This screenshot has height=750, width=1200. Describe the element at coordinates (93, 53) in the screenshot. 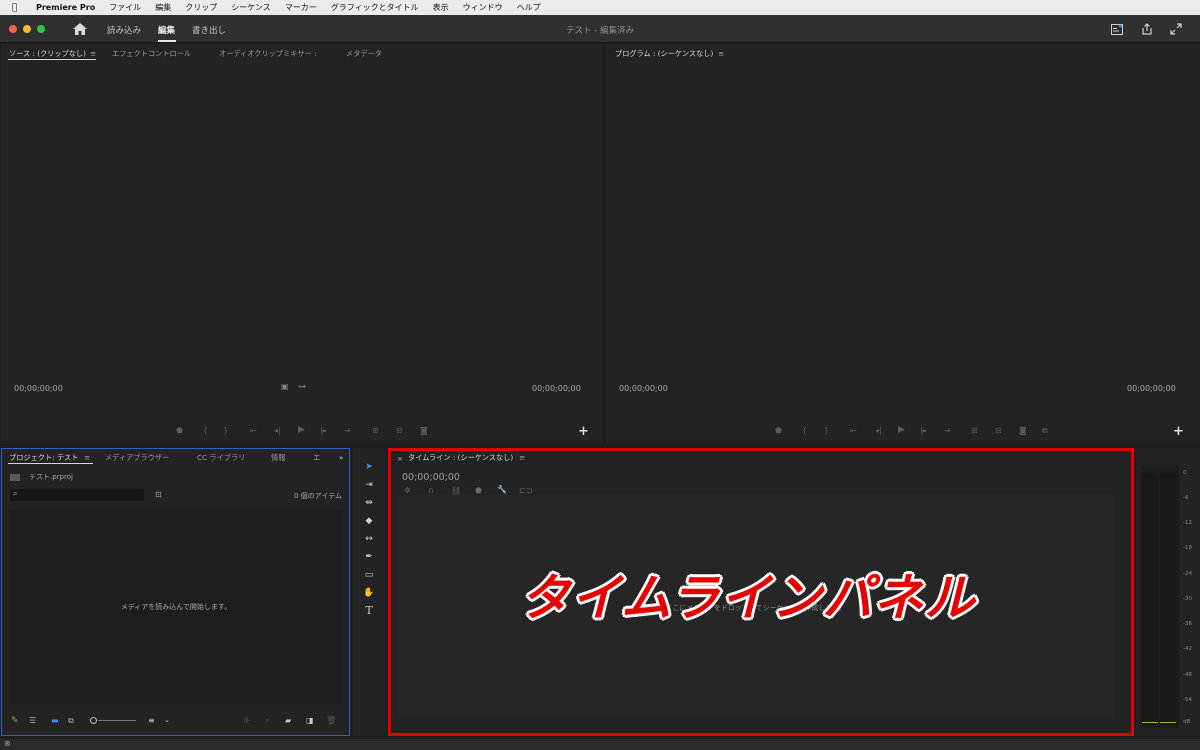

I see `source-panel-menu-icon: ≡` at that location.